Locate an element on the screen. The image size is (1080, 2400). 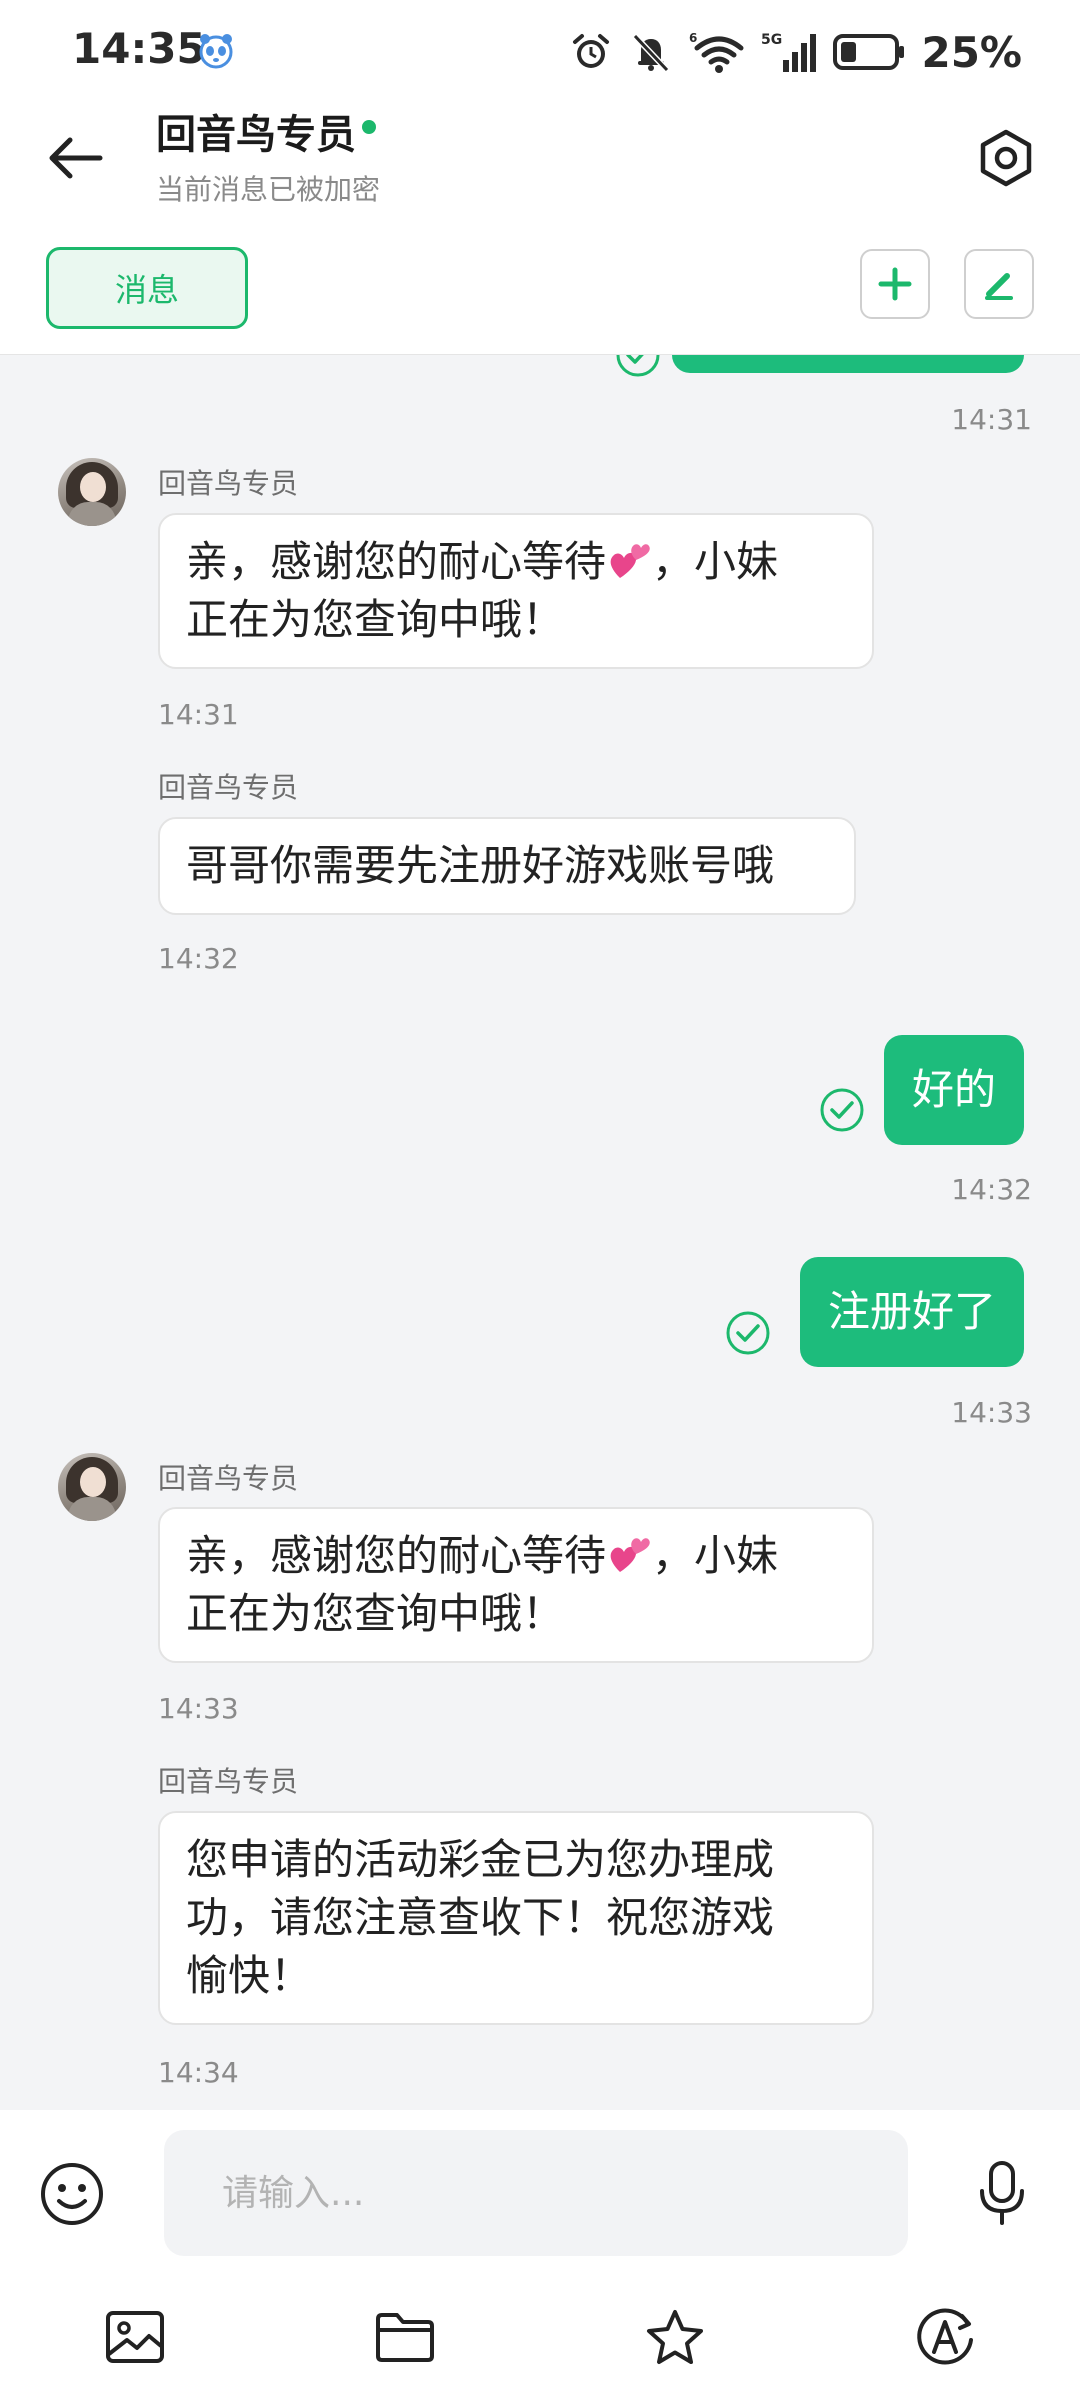
message-text: 您申请的活动彩金已为您办理成 is located at coordinates (480, 1859).